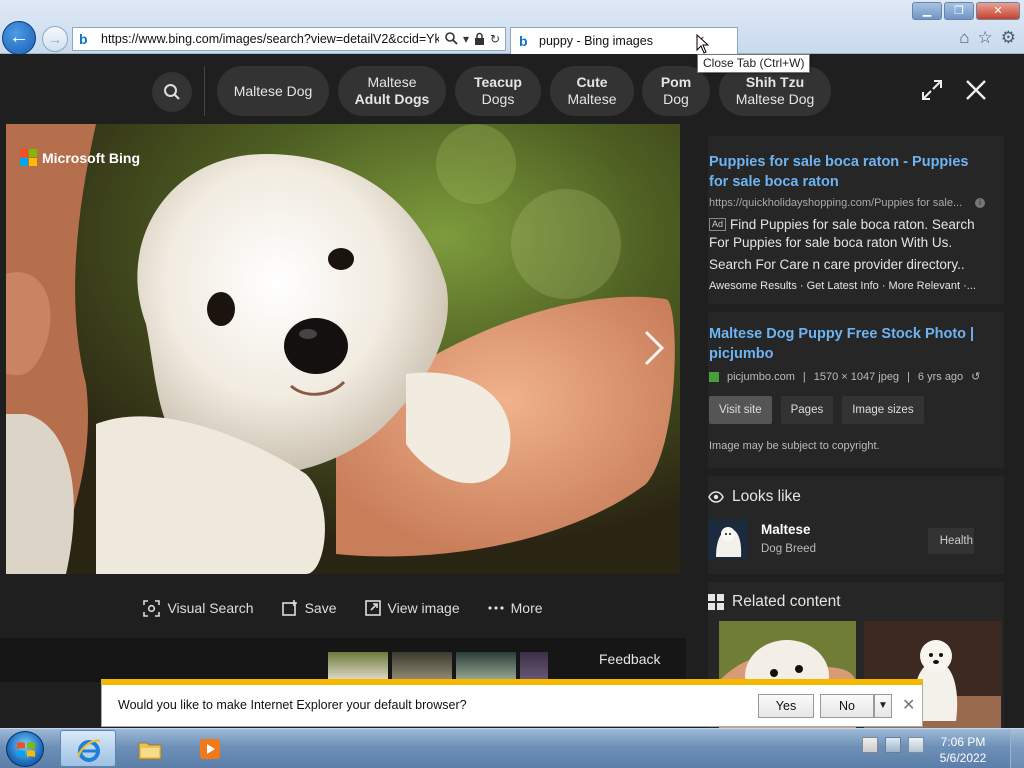 The width and height of the screenshot is (1024, 768). I want to click on chip-line1: Shih Tzu, so click(775, 82).